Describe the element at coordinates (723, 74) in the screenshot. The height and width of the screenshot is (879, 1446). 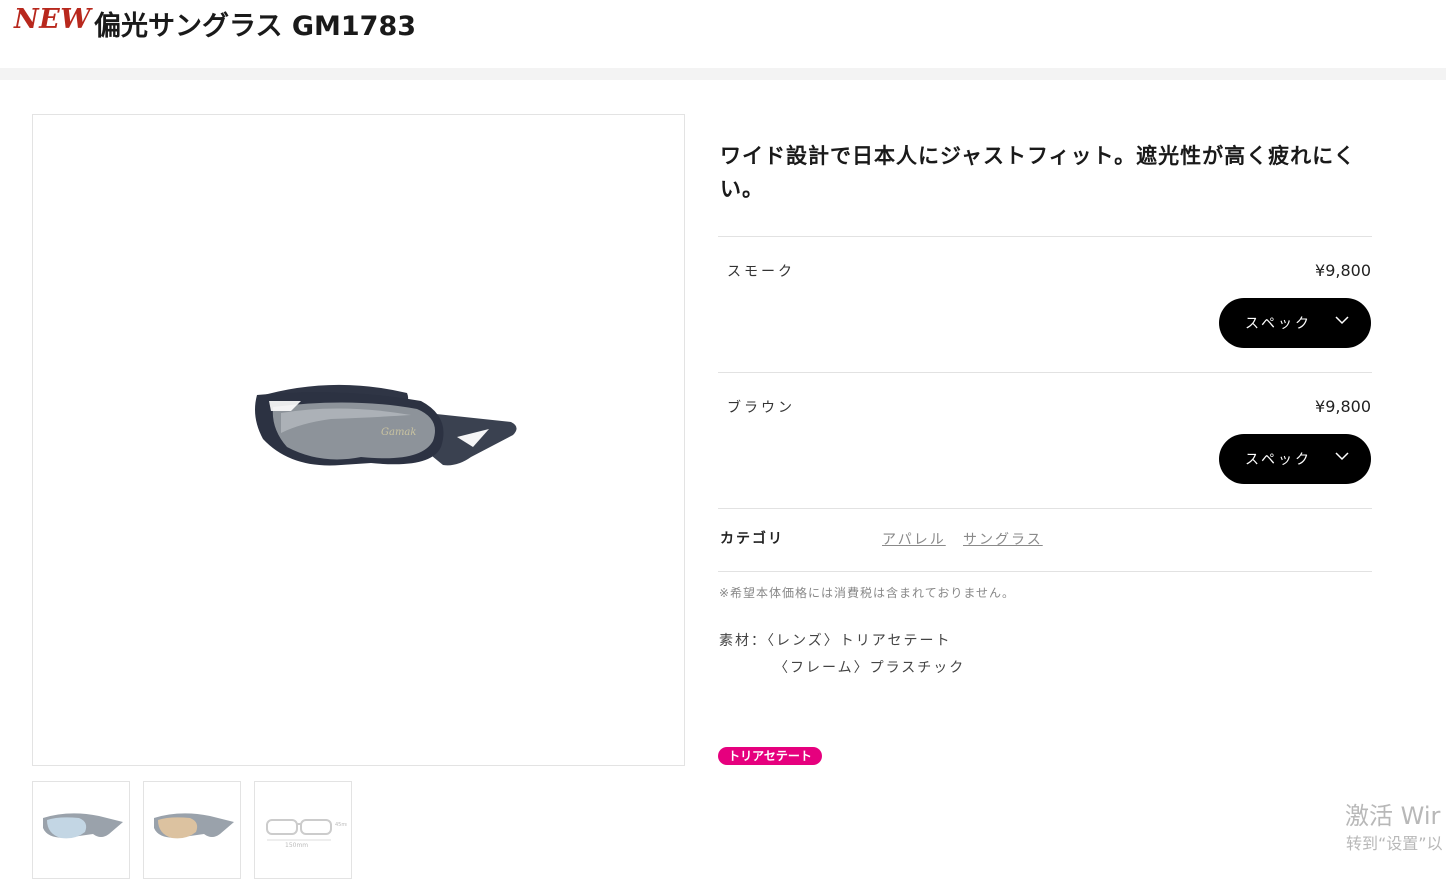
I see `header-divider` at that location.